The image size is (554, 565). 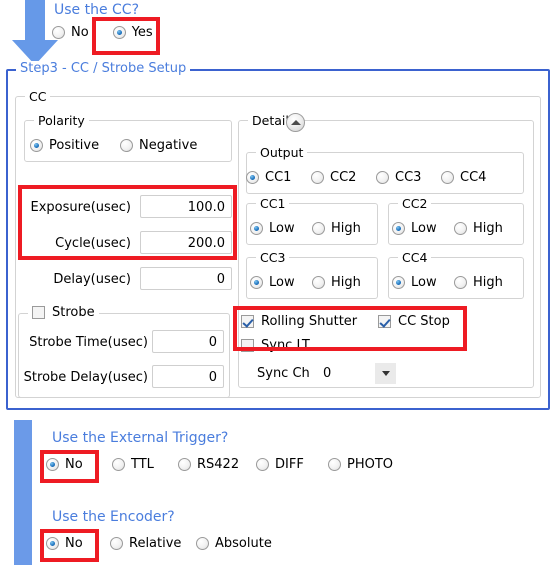 What do you see at coordinates (186, 206) in the screenshot?
I see `exposure-input: 100.0` at bounding box center [186, 206].